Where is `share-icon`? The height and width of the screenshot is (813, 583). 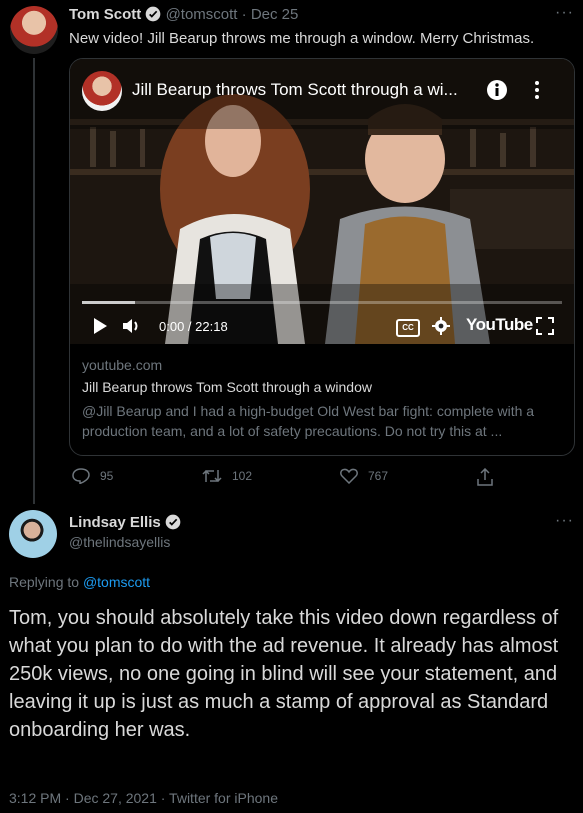
share-icon is located at coordinates (485, 477).